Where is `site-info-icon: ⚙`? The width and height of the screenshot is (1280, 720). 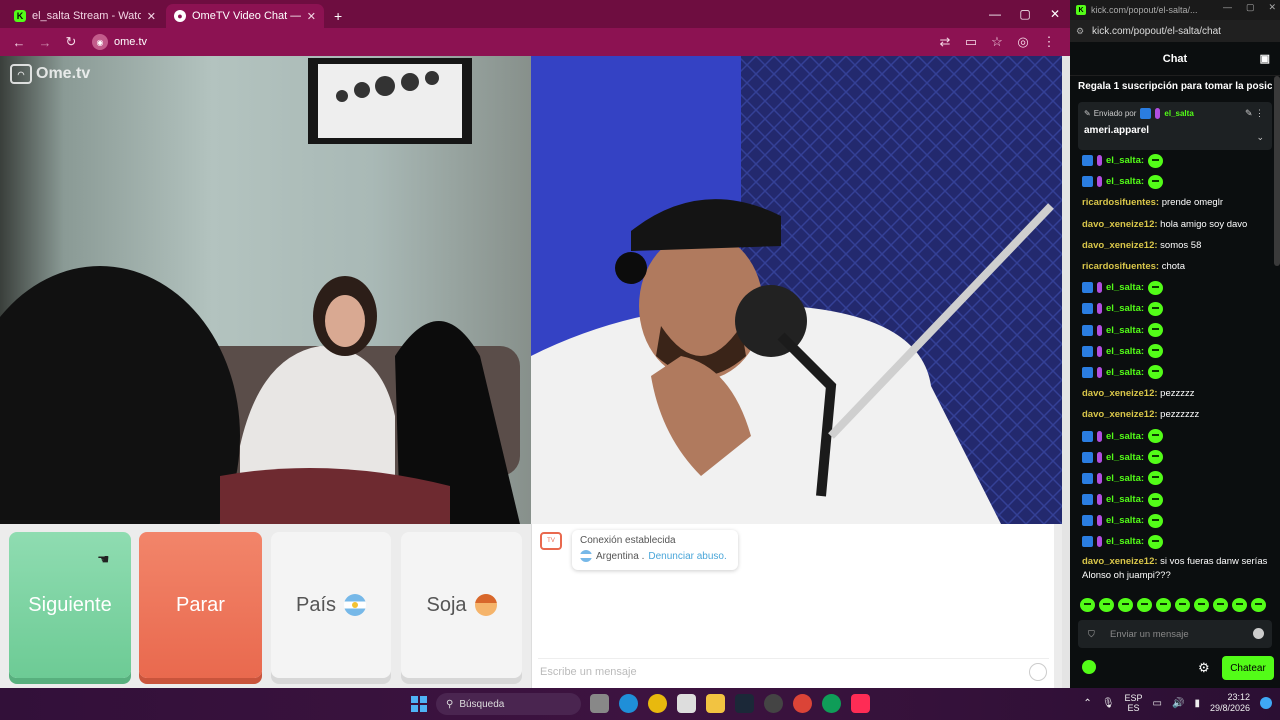
site-info-icon: ⚙ is located at coordinates (1081, 31).